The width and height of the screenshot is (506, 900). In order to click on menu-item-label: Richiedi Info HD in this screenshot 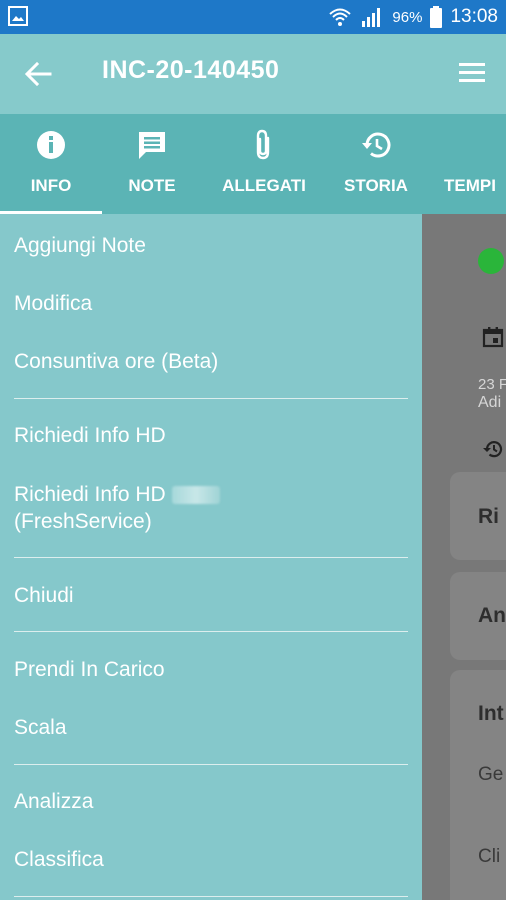, I will do `click(90, 494)`.